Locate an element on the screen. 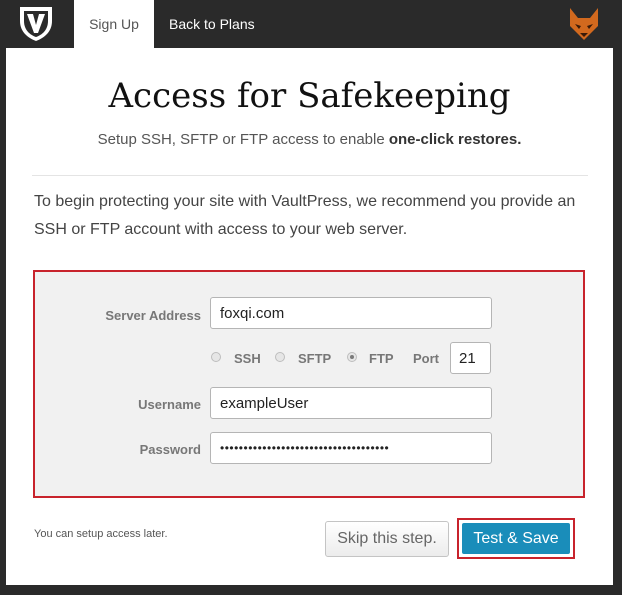  password-input is located at coordinates (351, 448).